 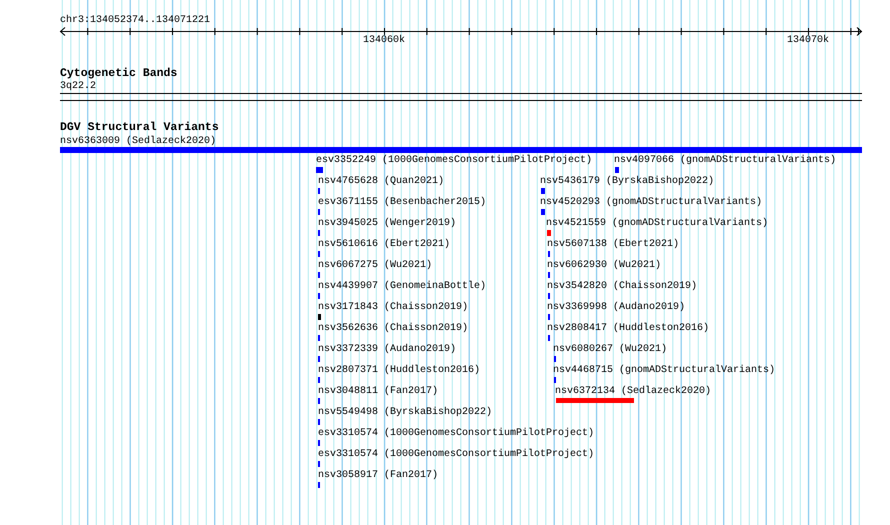 I want to click on feature-label: esv3352249 (1000GenomesConsortiumPilotProject), so click(x=454, y=161).